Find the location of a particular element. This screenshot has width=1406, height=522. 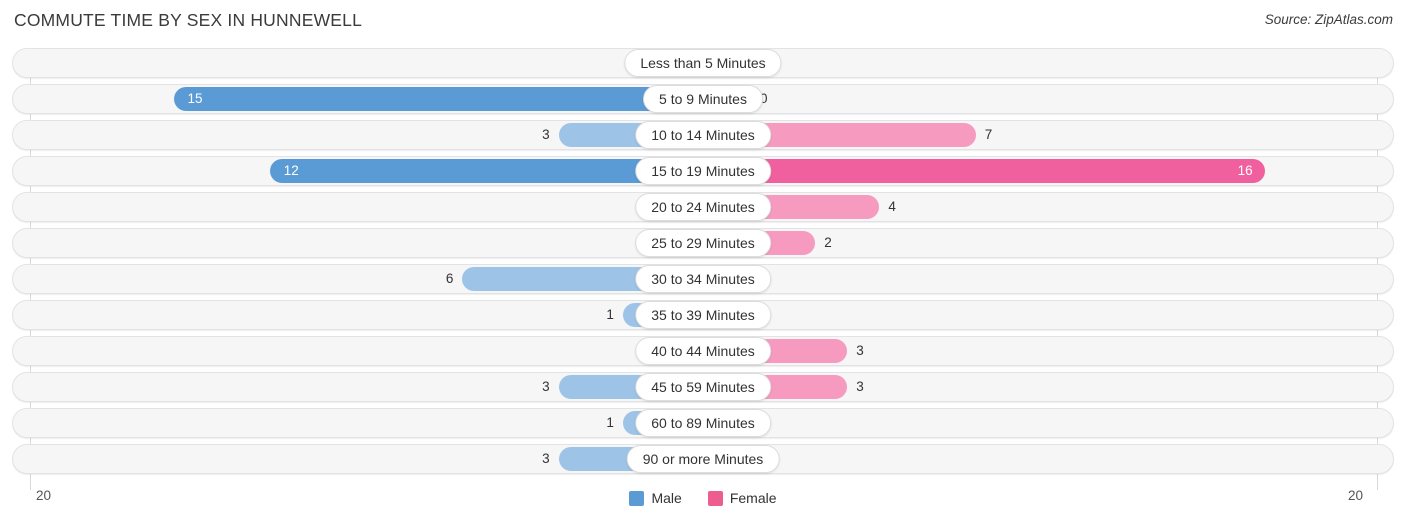

category-label-pill: 60 to 89 Minutes is located at coordinates (703, 423).